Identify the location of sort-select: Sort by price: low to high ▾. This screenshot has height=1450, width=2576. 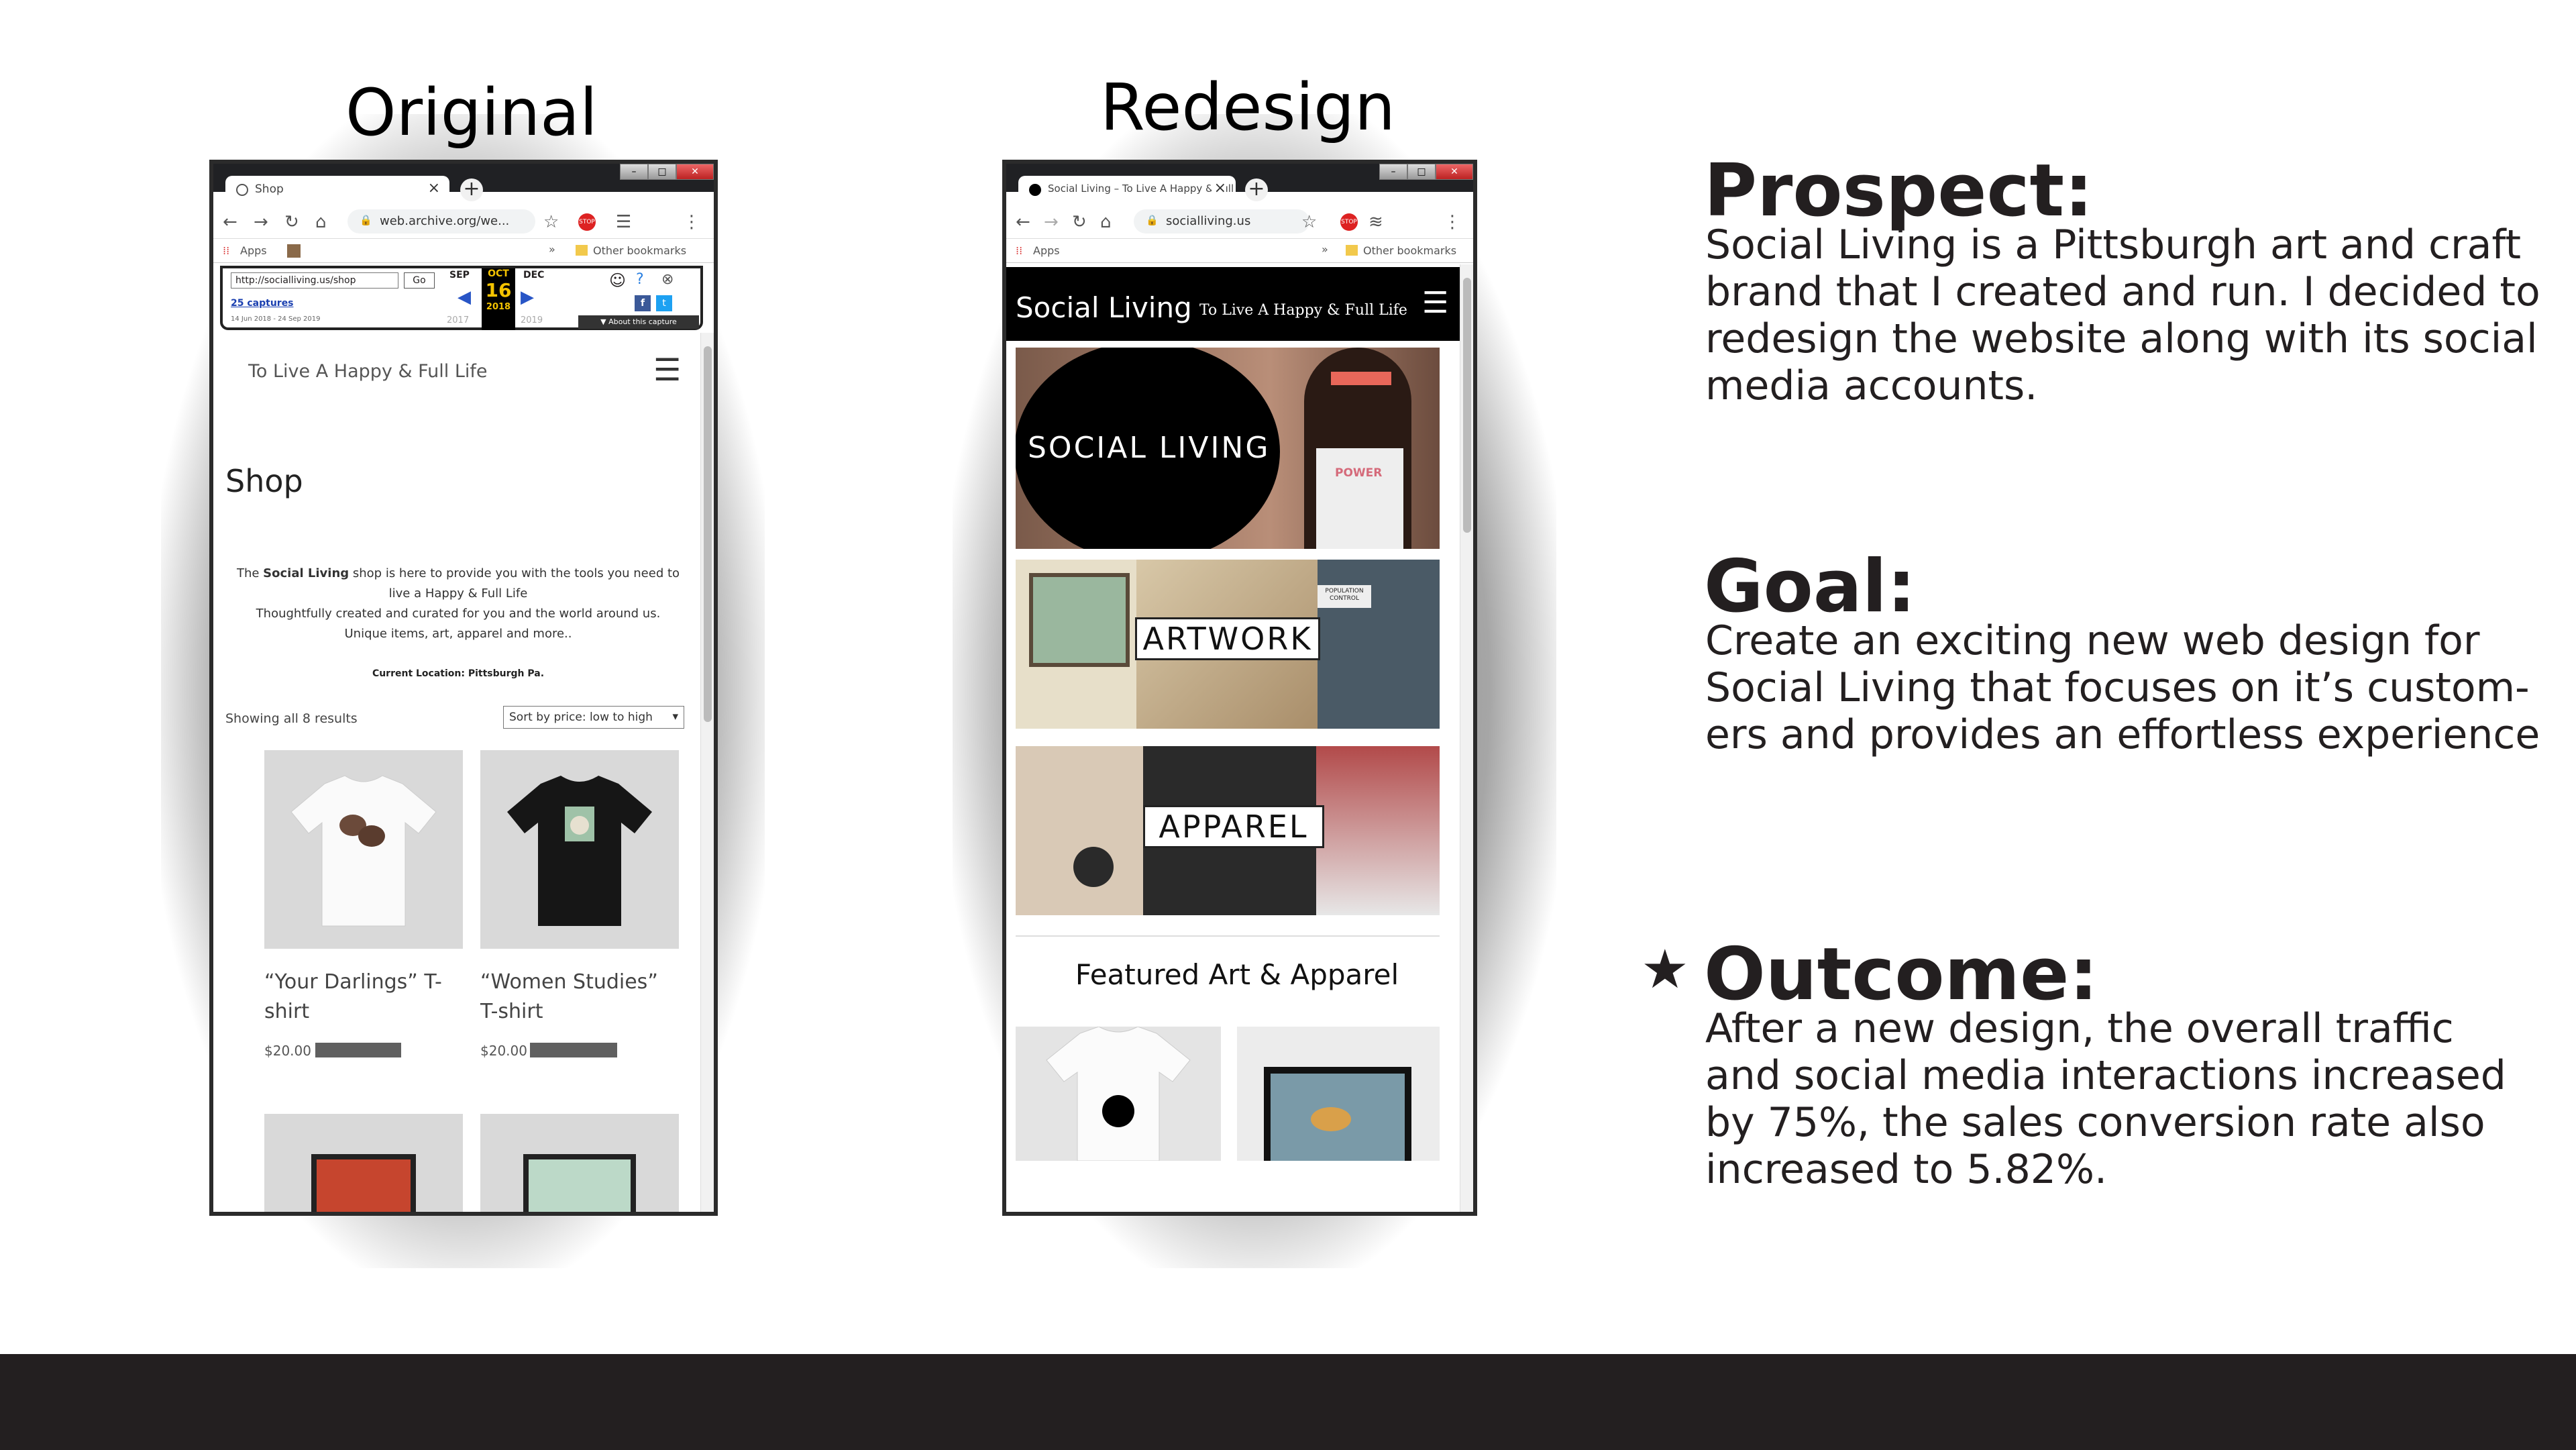
(593, 717).